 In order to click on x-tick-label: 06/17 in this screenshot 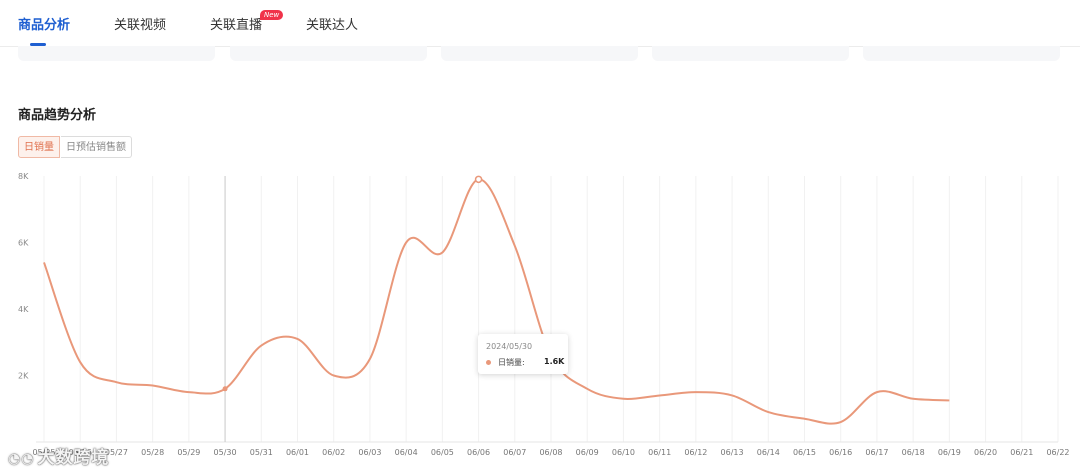, I will do `click(876, 452)`.